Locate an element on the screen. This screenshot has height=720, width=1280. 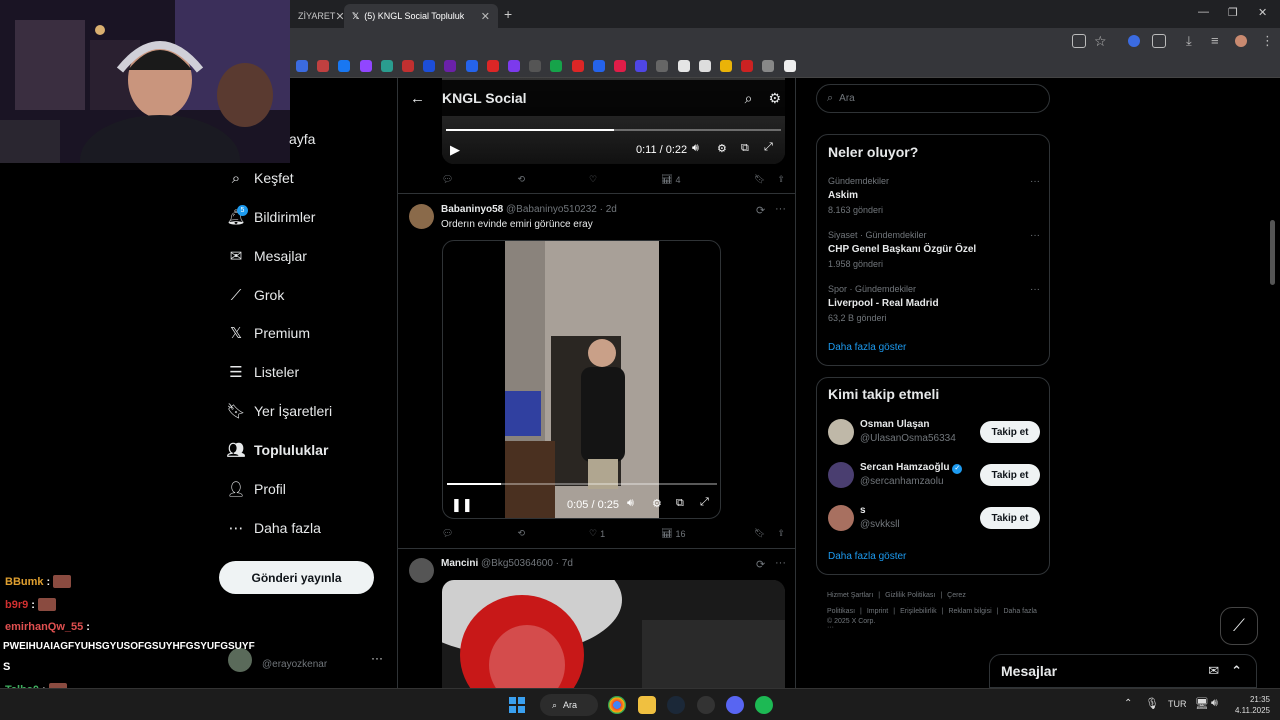
menu-list-icon: ≡ is located at coordinates (1215, 40).